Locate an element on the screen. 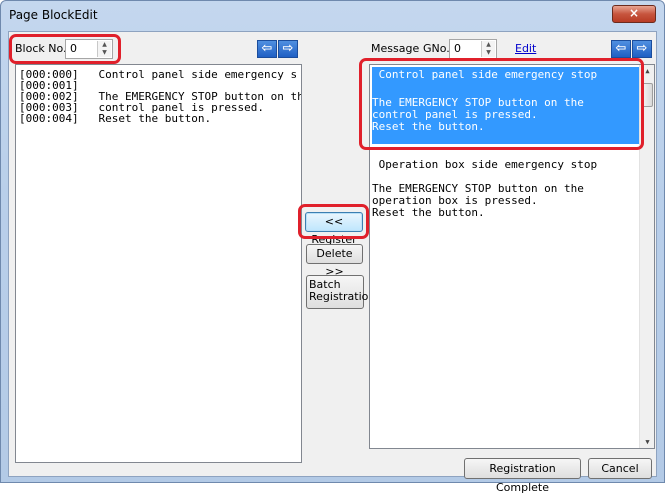 The image size is (665, 497). gno-spinner: 0 ▲ ▼ is located at coordinates (473, 49).